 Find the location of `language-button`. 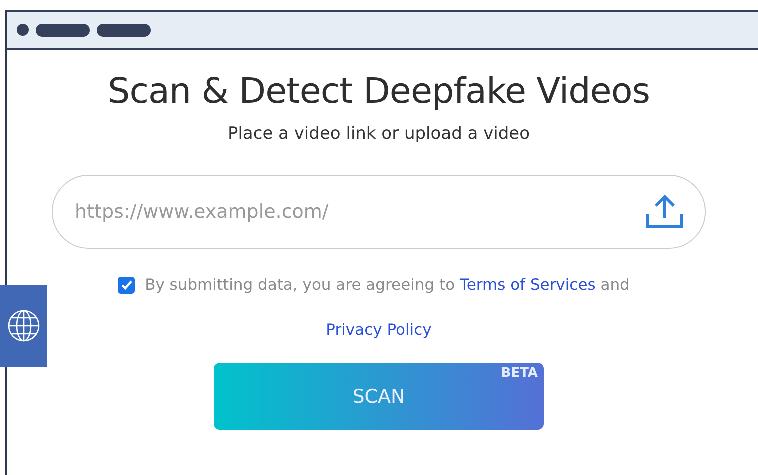

language-button is located at coordinates (23, 326).